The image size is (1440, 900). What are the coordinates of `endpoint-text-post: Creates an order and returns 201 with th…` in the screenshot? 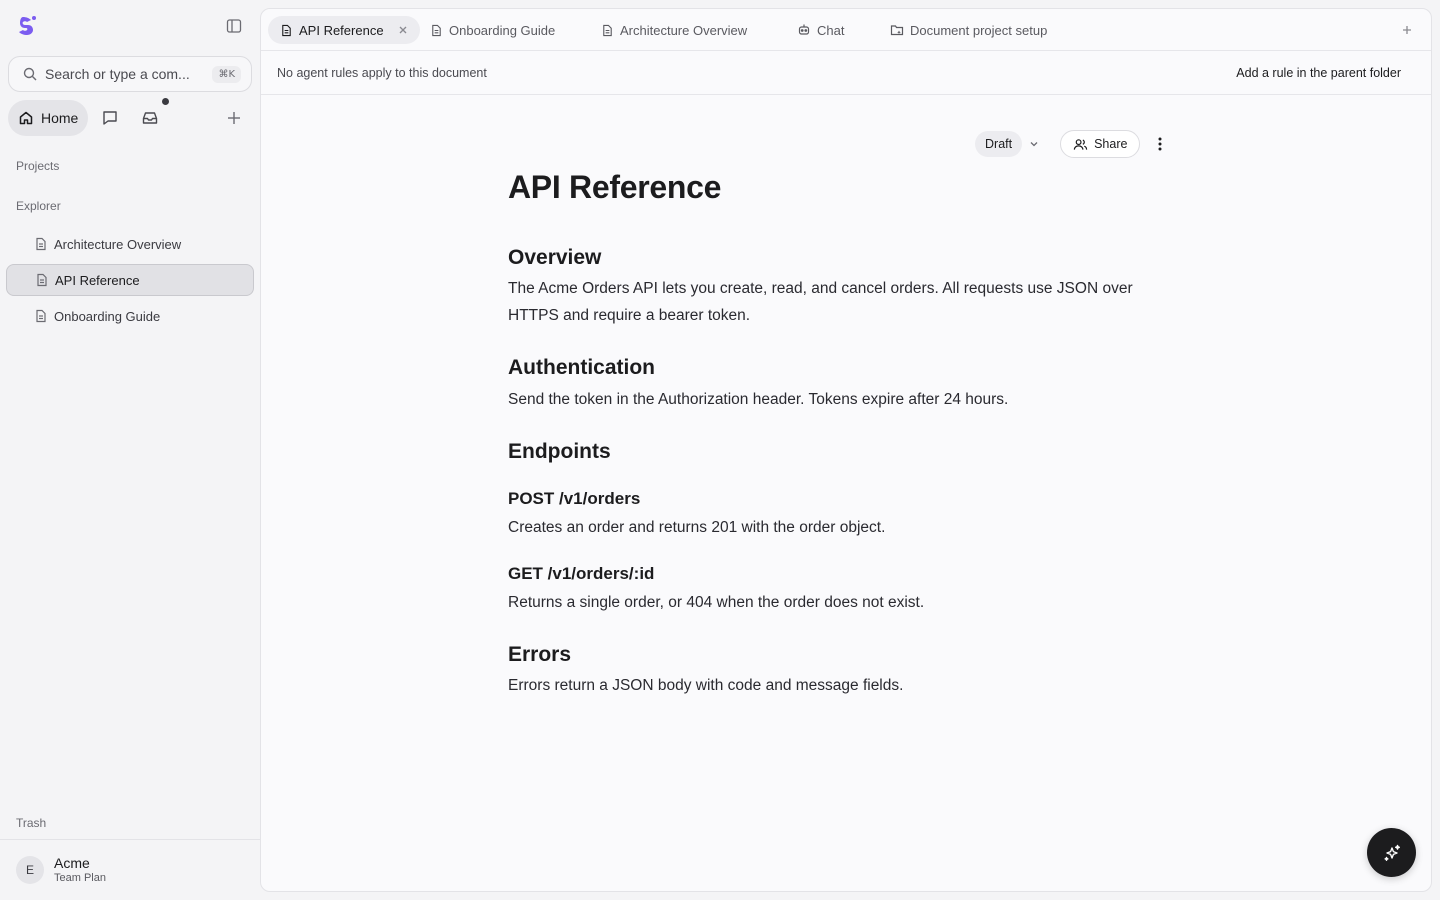 It's located at (696, 527).